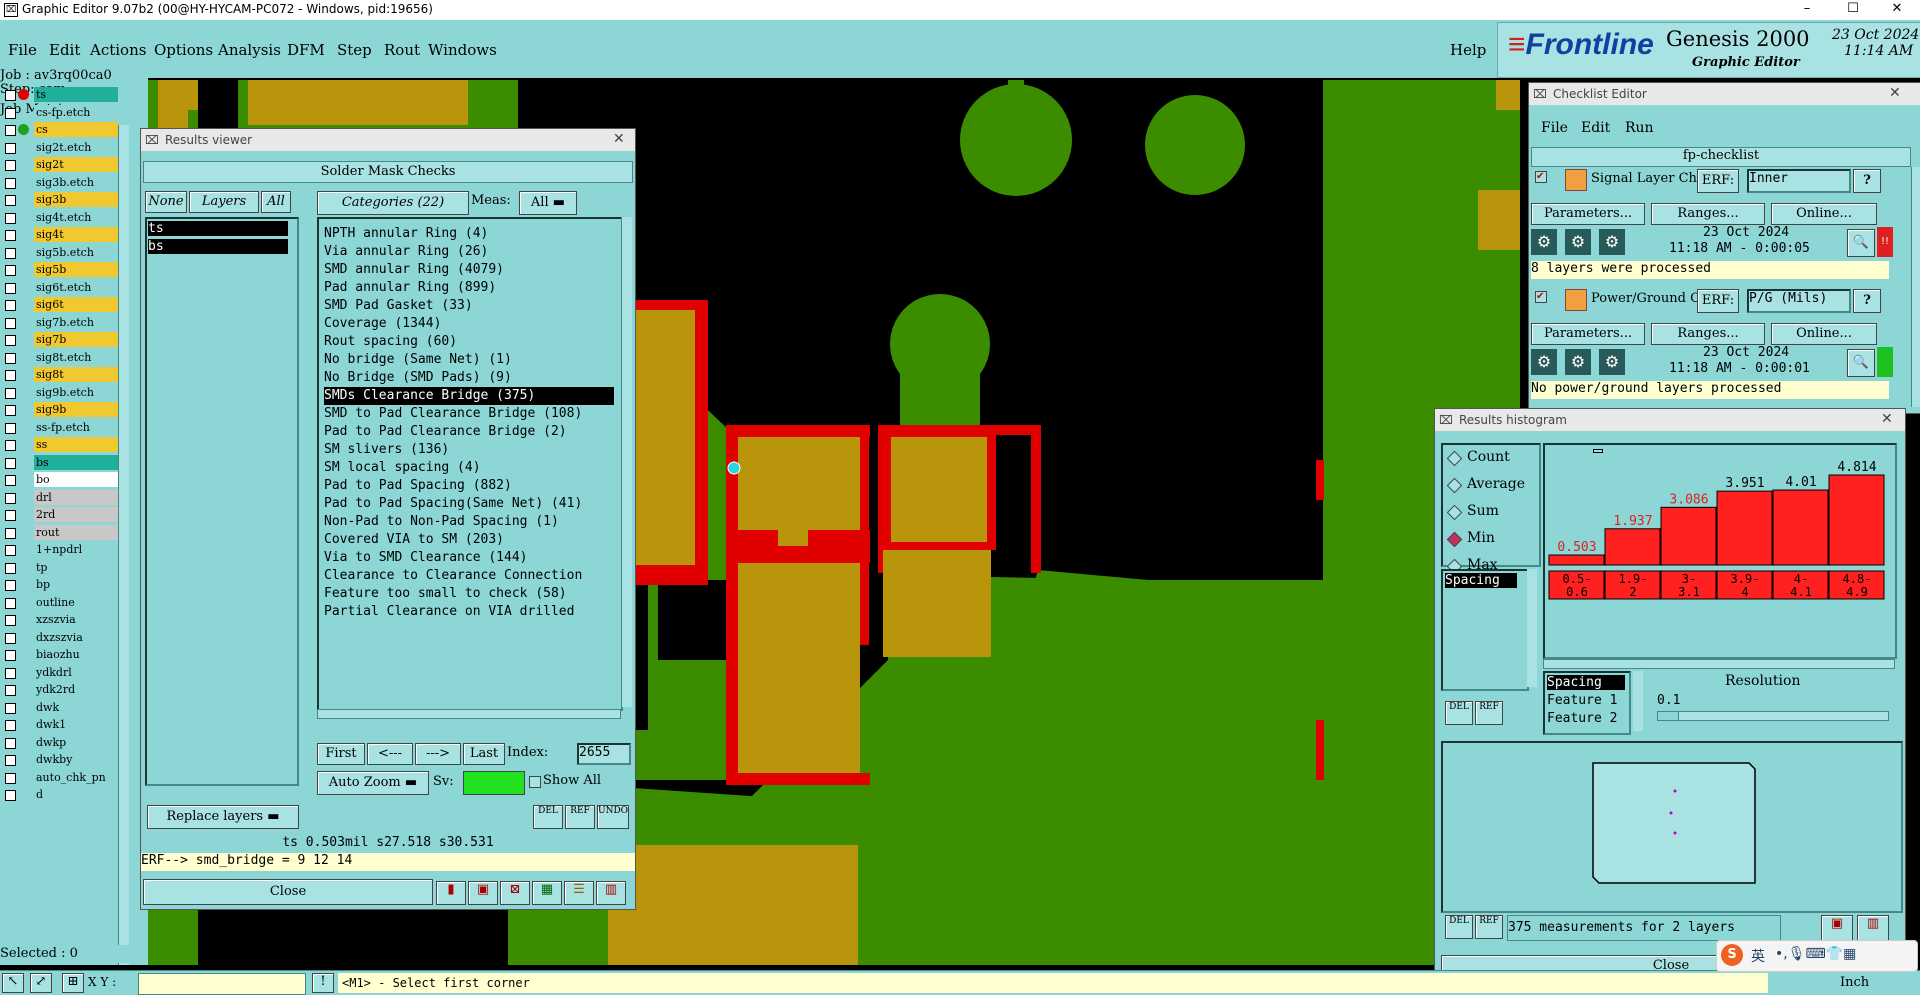  Describe the element at coordinates (60, 515) in the screenshot. I see `layer-row: 2rd` at that location.